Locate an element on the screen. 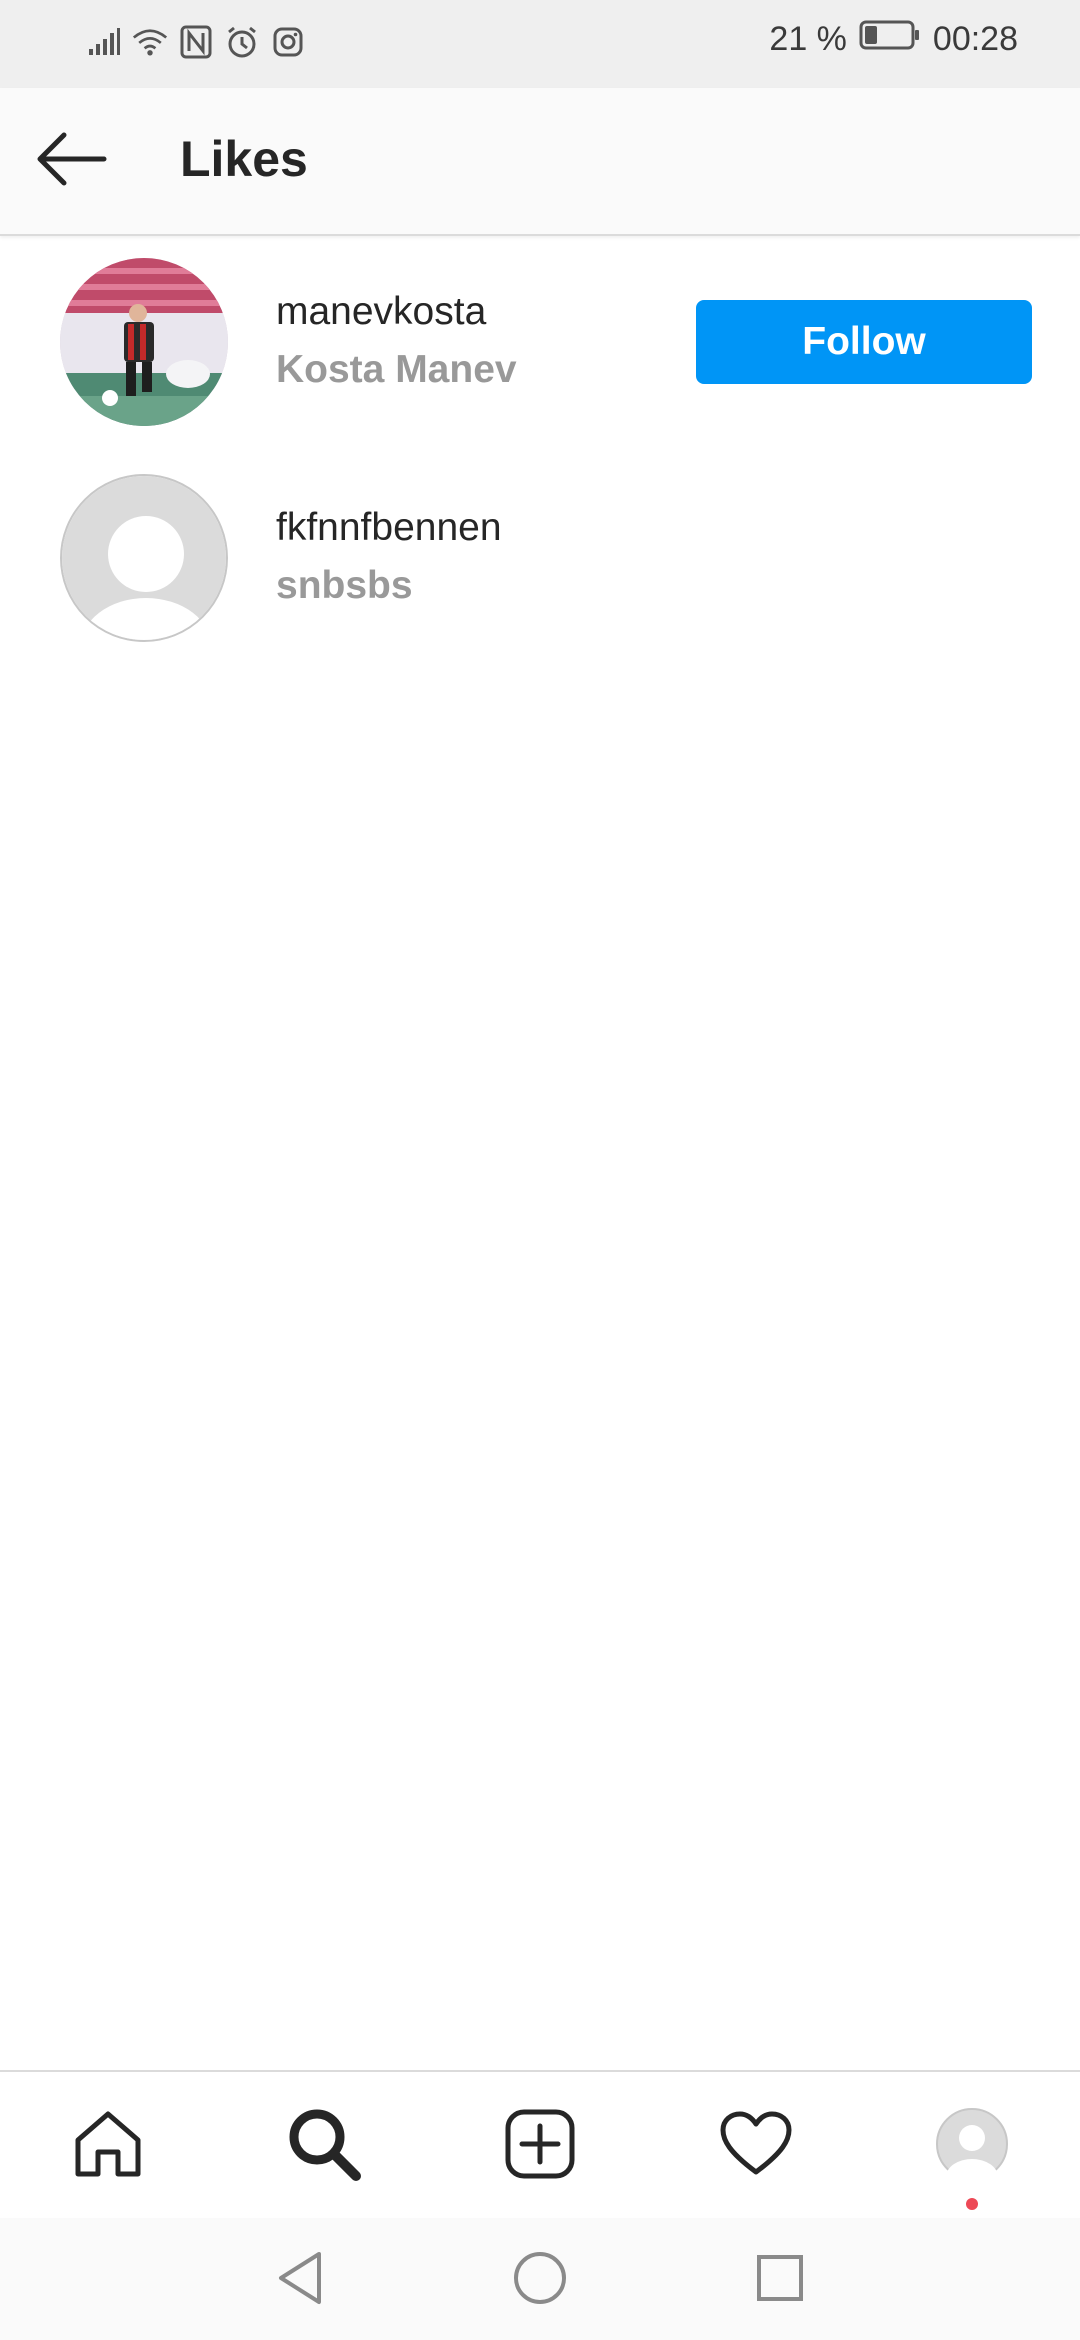  nav-activity is located at coordinates (756, 2146).